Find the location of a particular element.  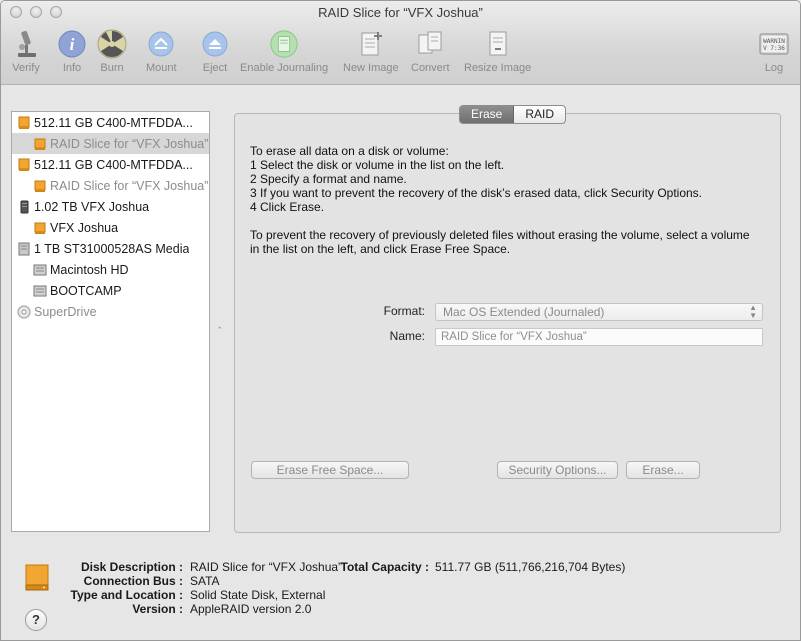

type-location-value: Solid State Disk, External is located at coordinates (258, 595).